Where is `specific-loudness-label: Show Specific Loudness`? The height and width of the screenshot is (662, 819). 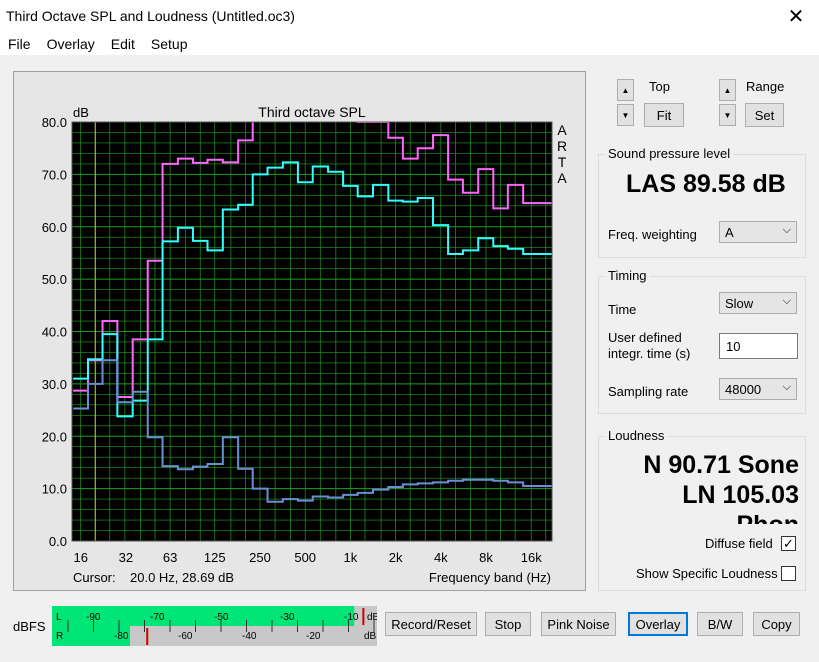
specific-loudness-label: Show Specific Loudness is located at coordinates (707, 573).